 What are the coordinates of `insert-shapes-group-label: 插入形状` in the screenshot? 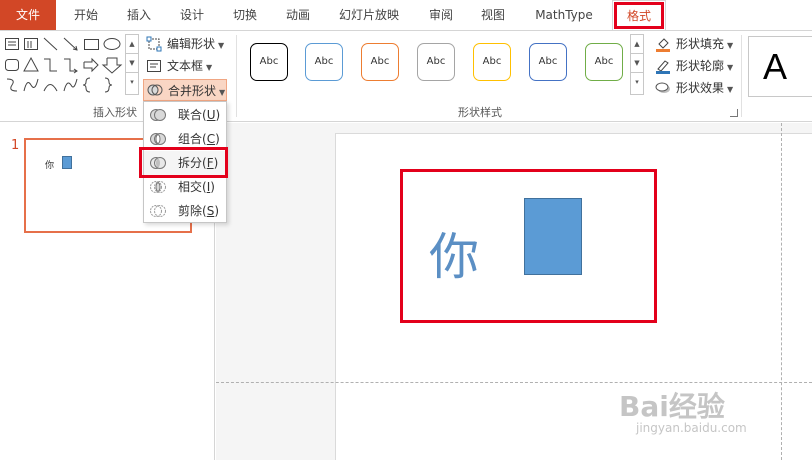 It's located at (115, 112).